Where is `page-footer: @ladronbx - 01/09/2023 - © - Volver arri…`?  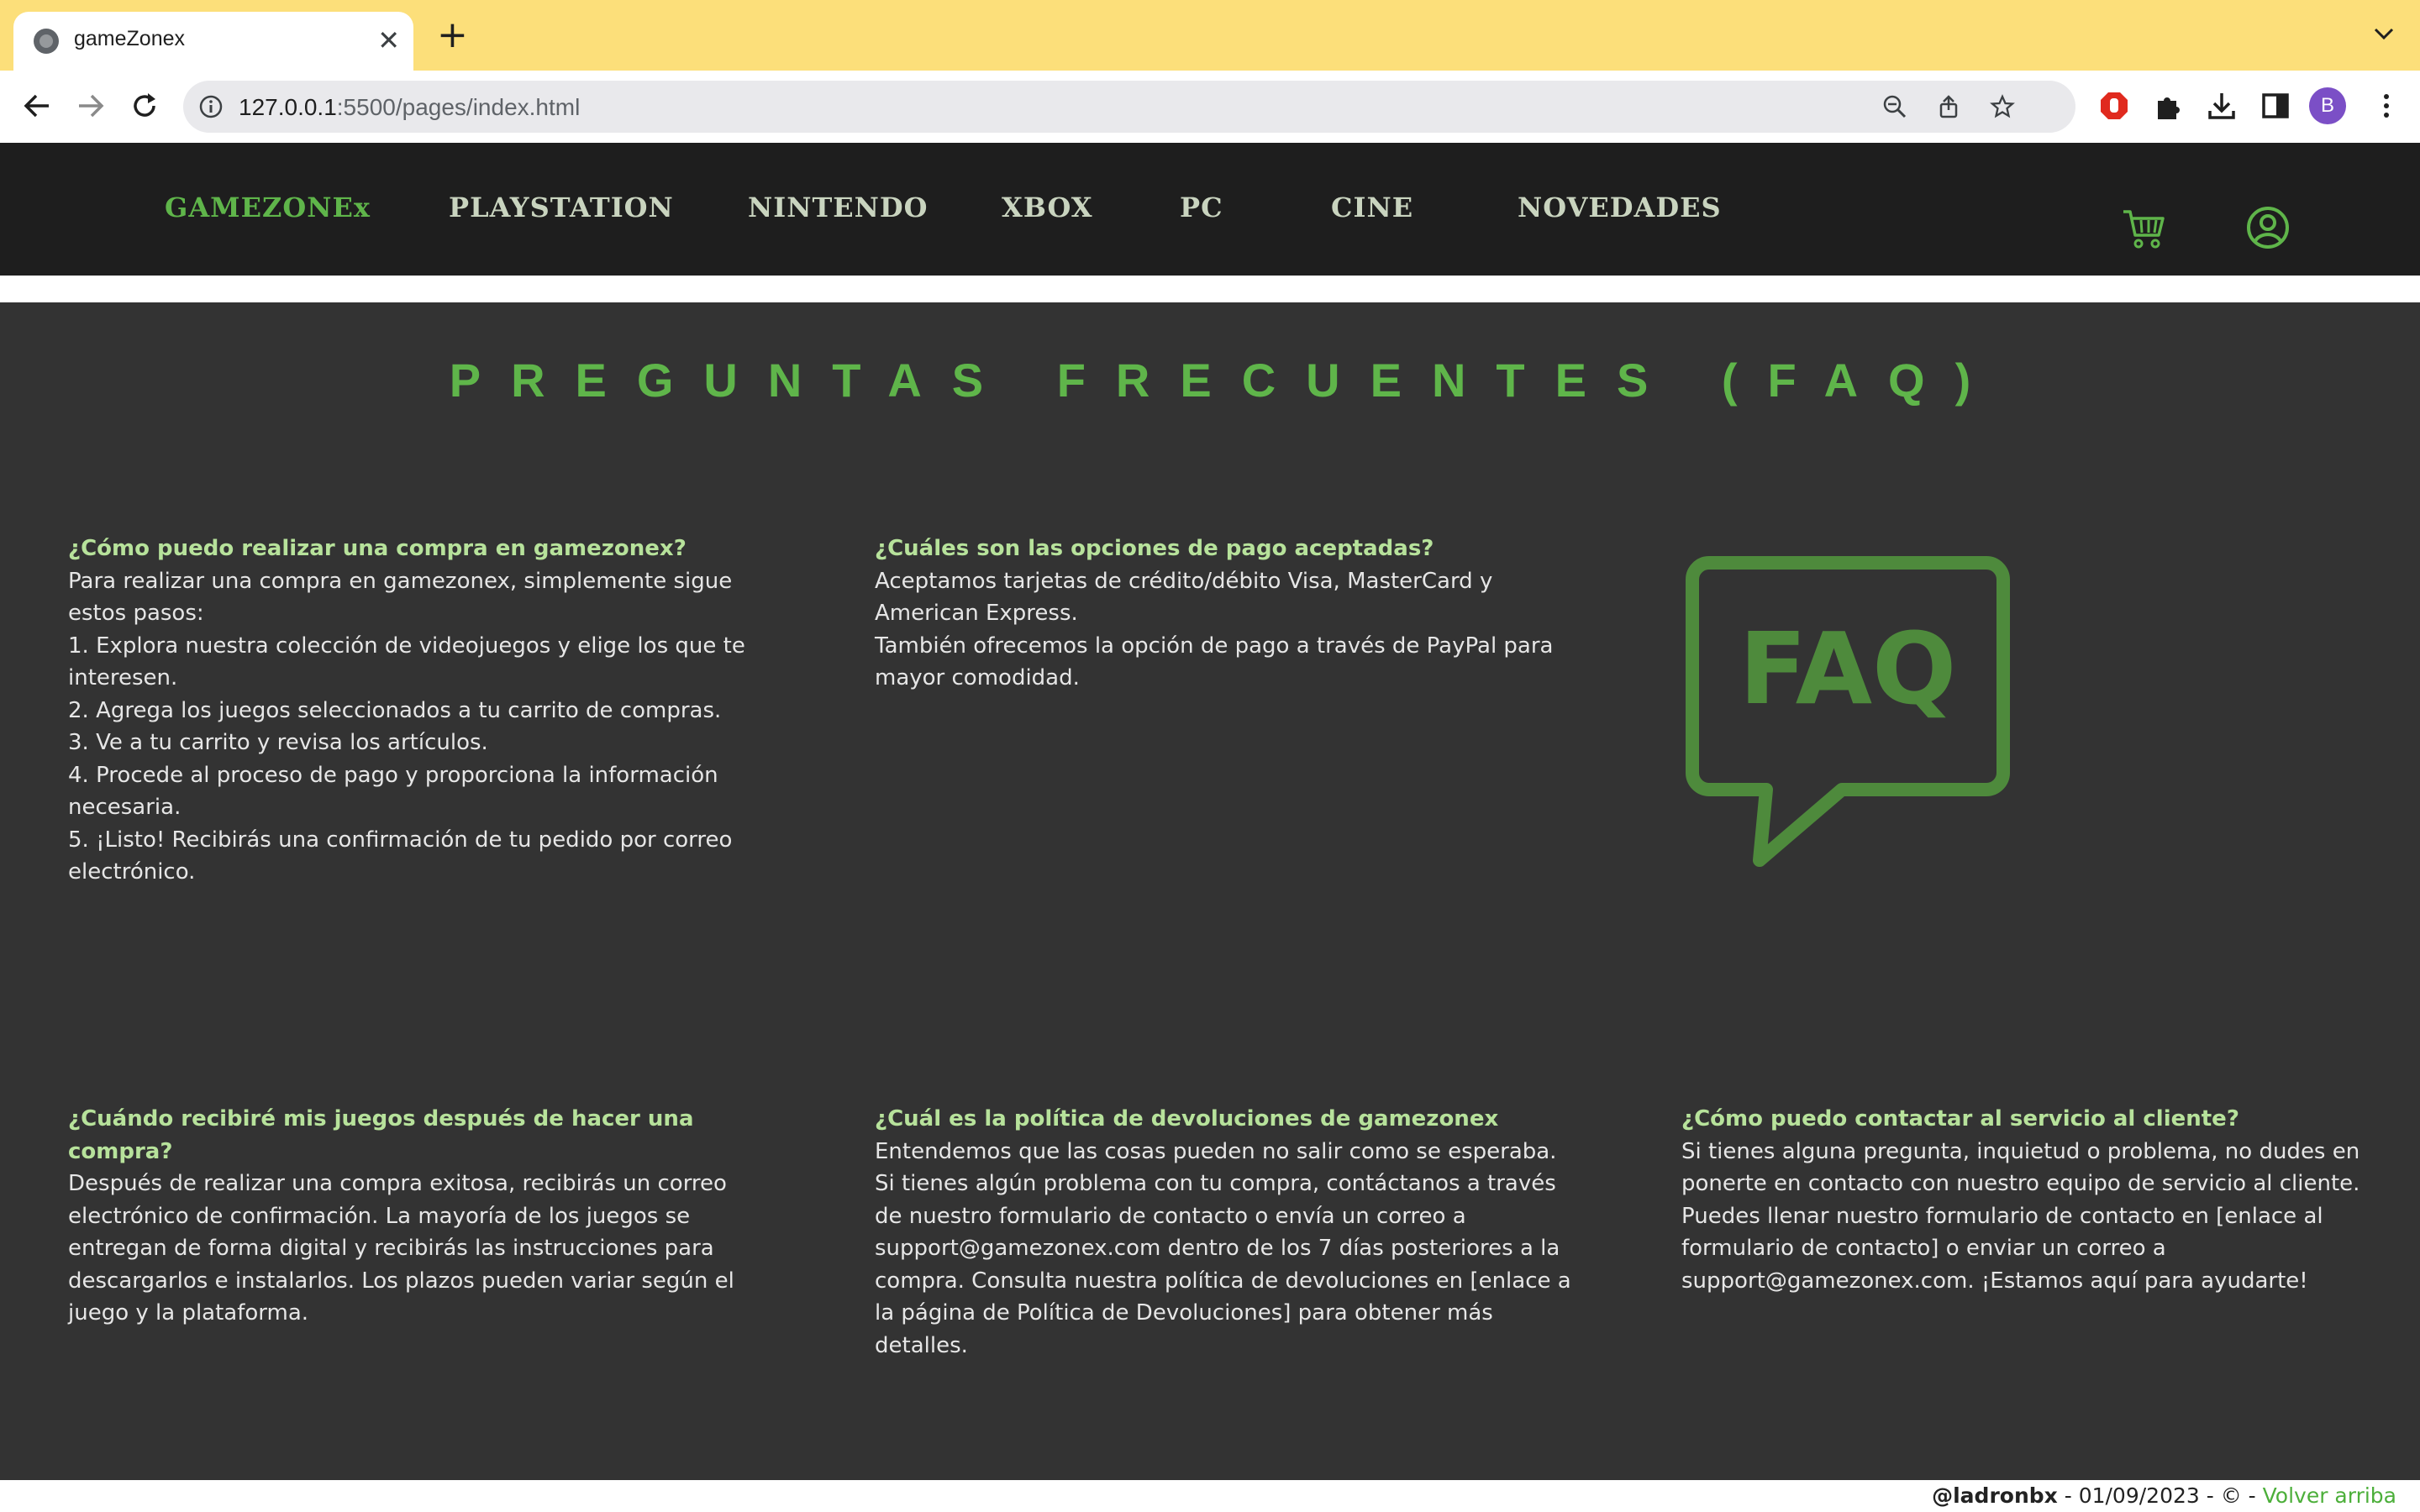 page-footer: @ladronbx - 01/09/2023 - © - Volver arri… is located at coordinates (1210, 1496).